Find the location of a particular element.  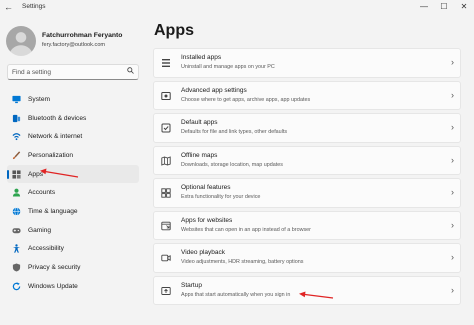

card-description: Downloads, storage location, map updates is located at coordinates (232, 164).